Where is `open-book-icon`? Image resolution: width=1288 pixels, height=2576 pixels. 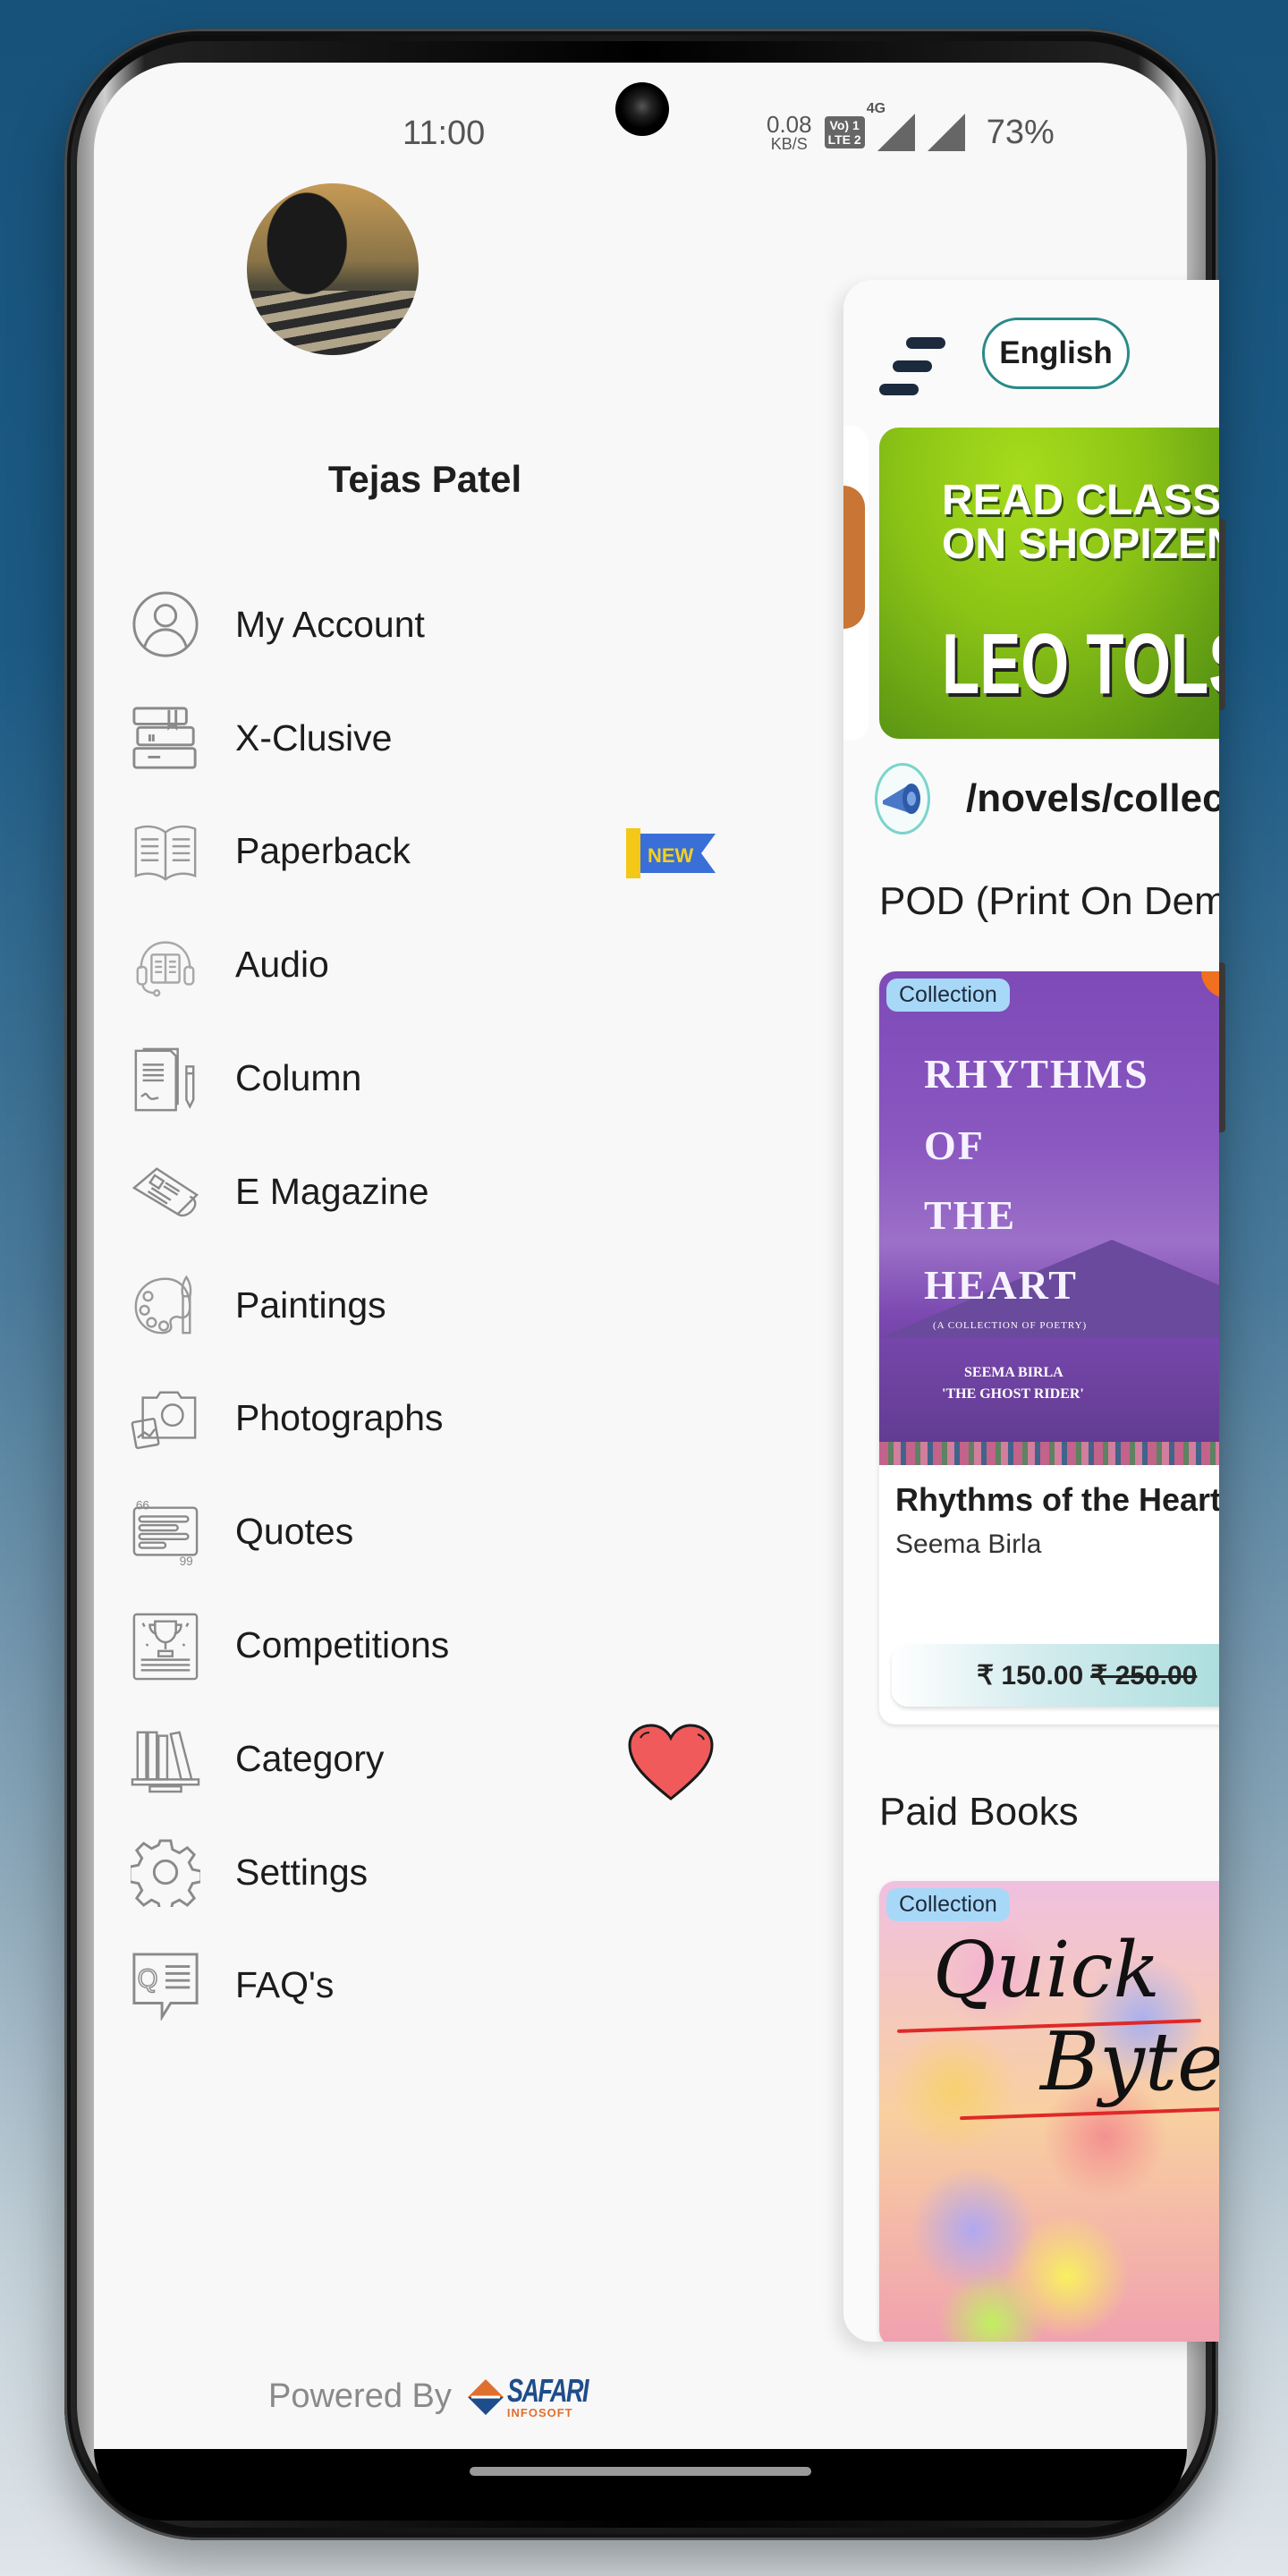
open-book-icon is located at coordinates (165, 851).